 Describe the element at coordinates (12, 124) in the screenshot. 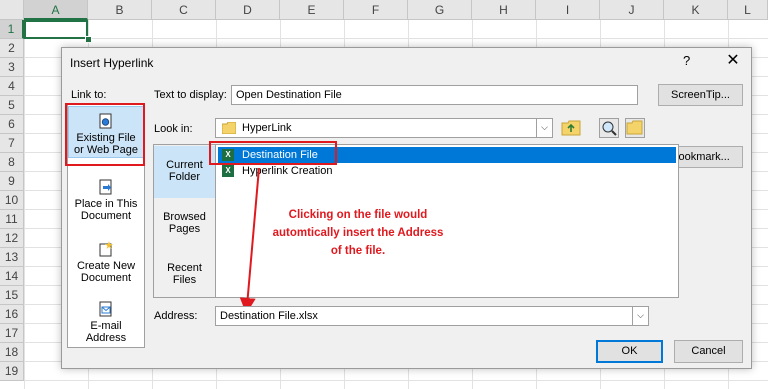

I see `row-header: 6` at that location.